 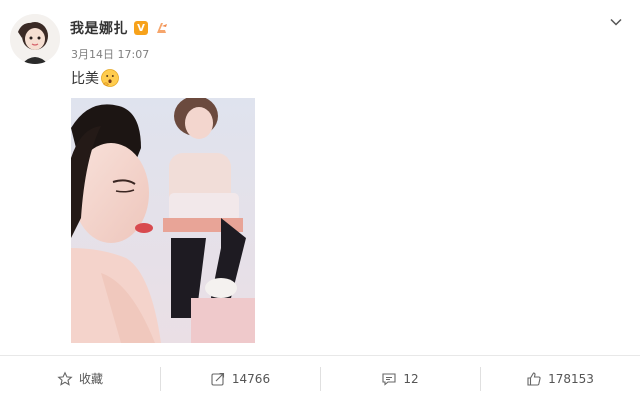 I want to click on avatar-illustration, so click(x=35, y=39).